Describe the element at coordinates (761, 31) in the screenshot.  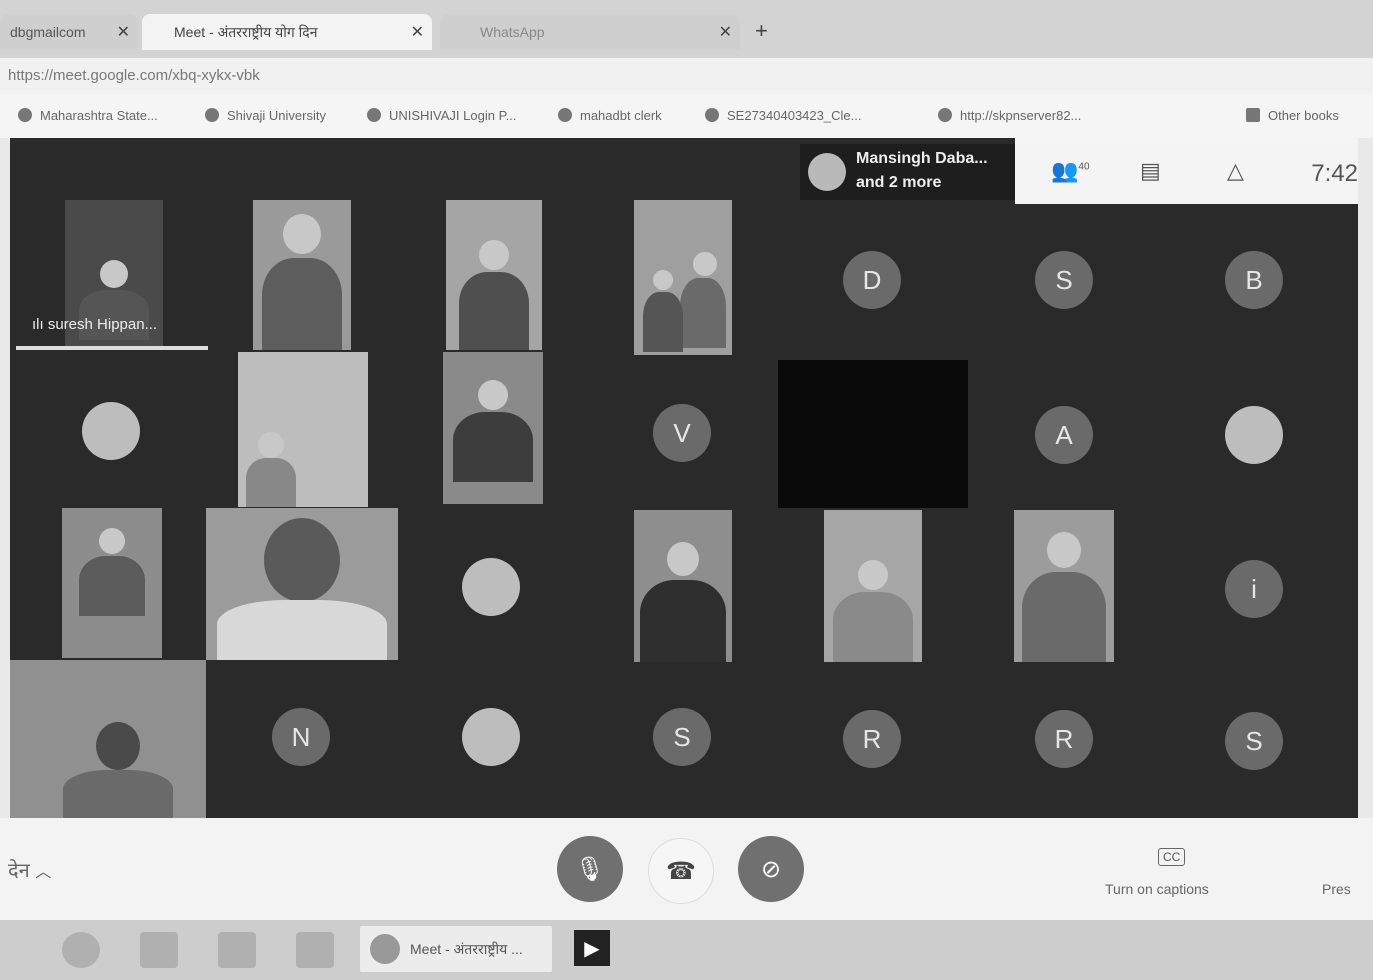
I see `new-tab-button: +` at that location.